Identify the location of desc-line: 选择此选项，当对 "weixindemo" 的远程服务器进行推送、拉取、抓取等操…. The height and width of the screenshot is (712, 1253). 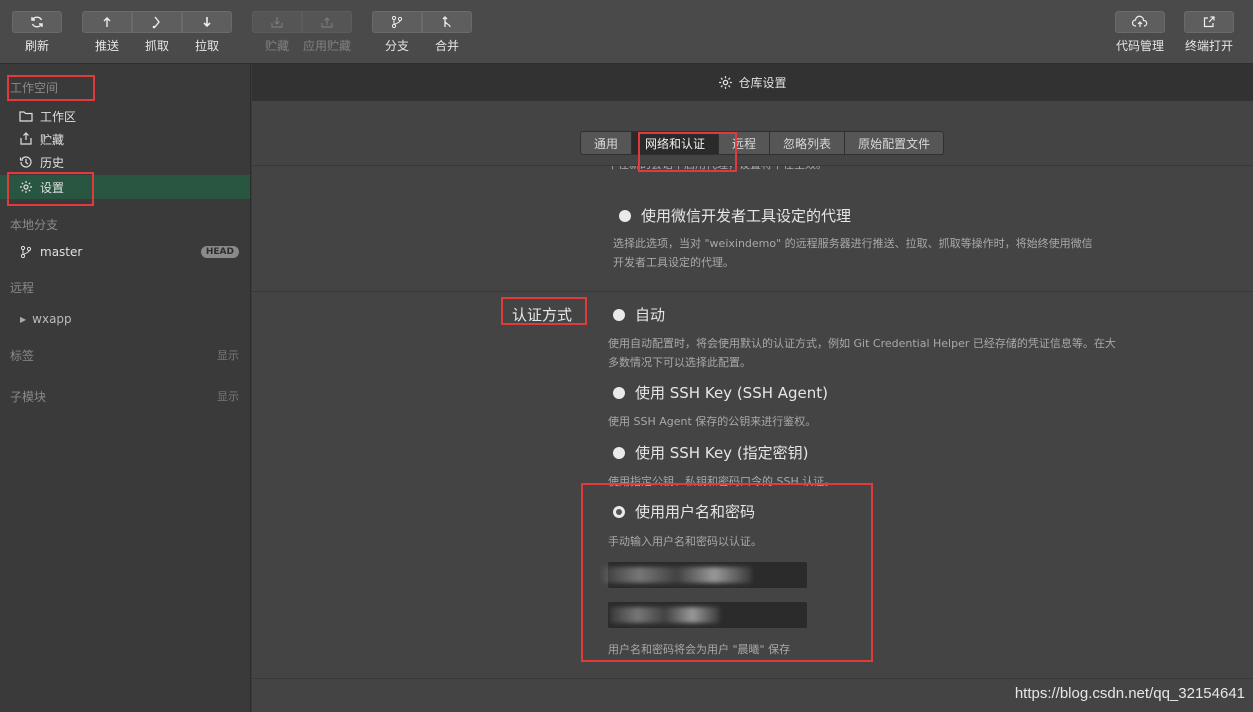
(853, 243).